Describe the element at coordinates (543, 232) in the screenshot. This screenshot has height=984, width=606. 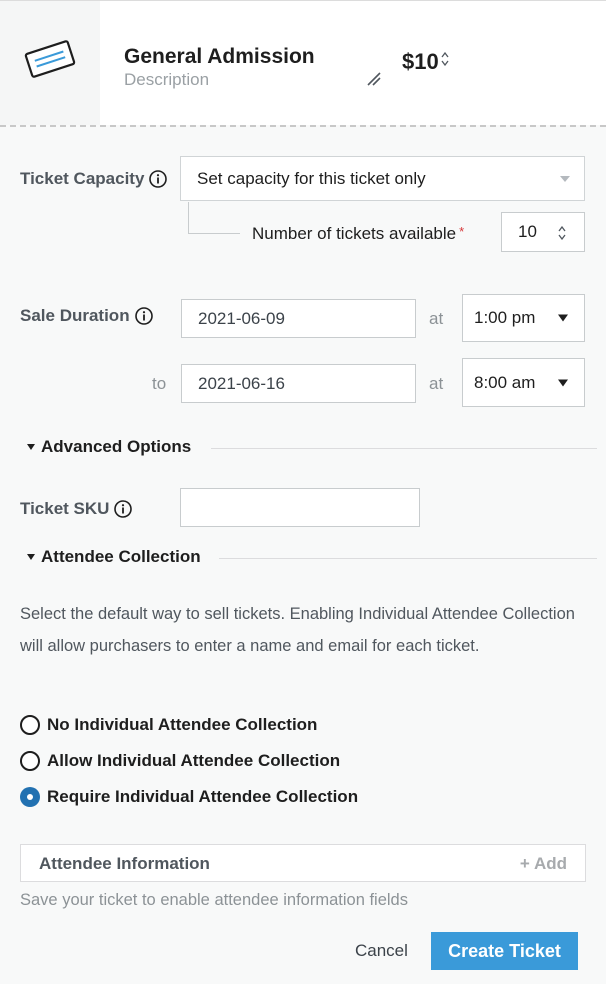
I see `tickets-available-input: 10` at that location.